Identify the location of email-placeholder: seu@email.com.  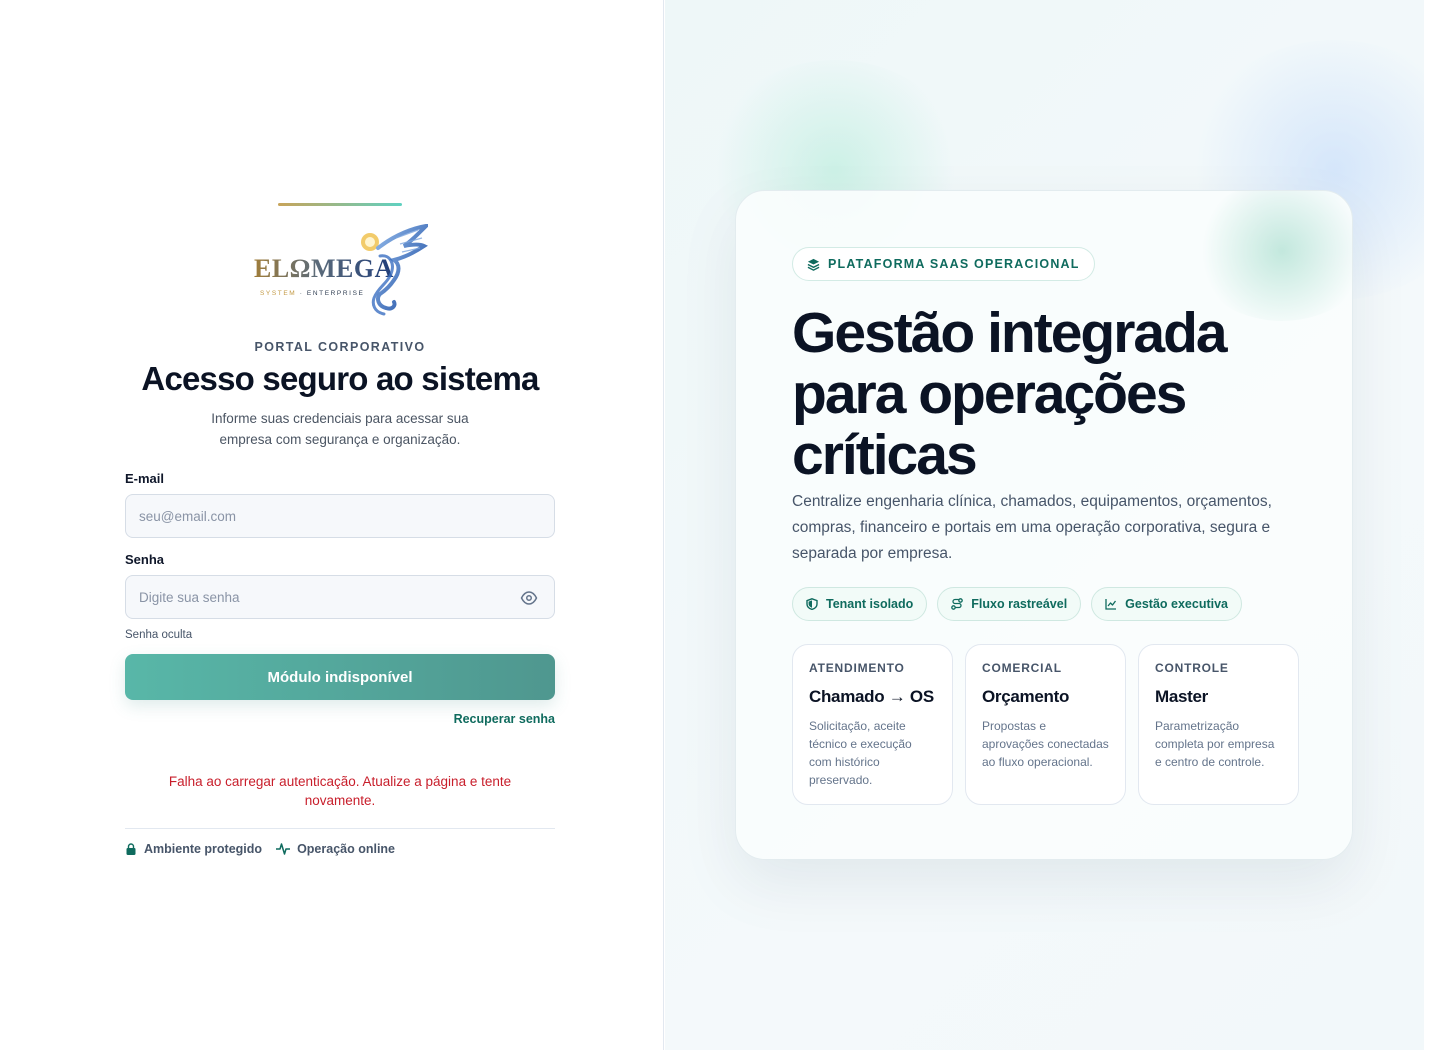
(187, 516).